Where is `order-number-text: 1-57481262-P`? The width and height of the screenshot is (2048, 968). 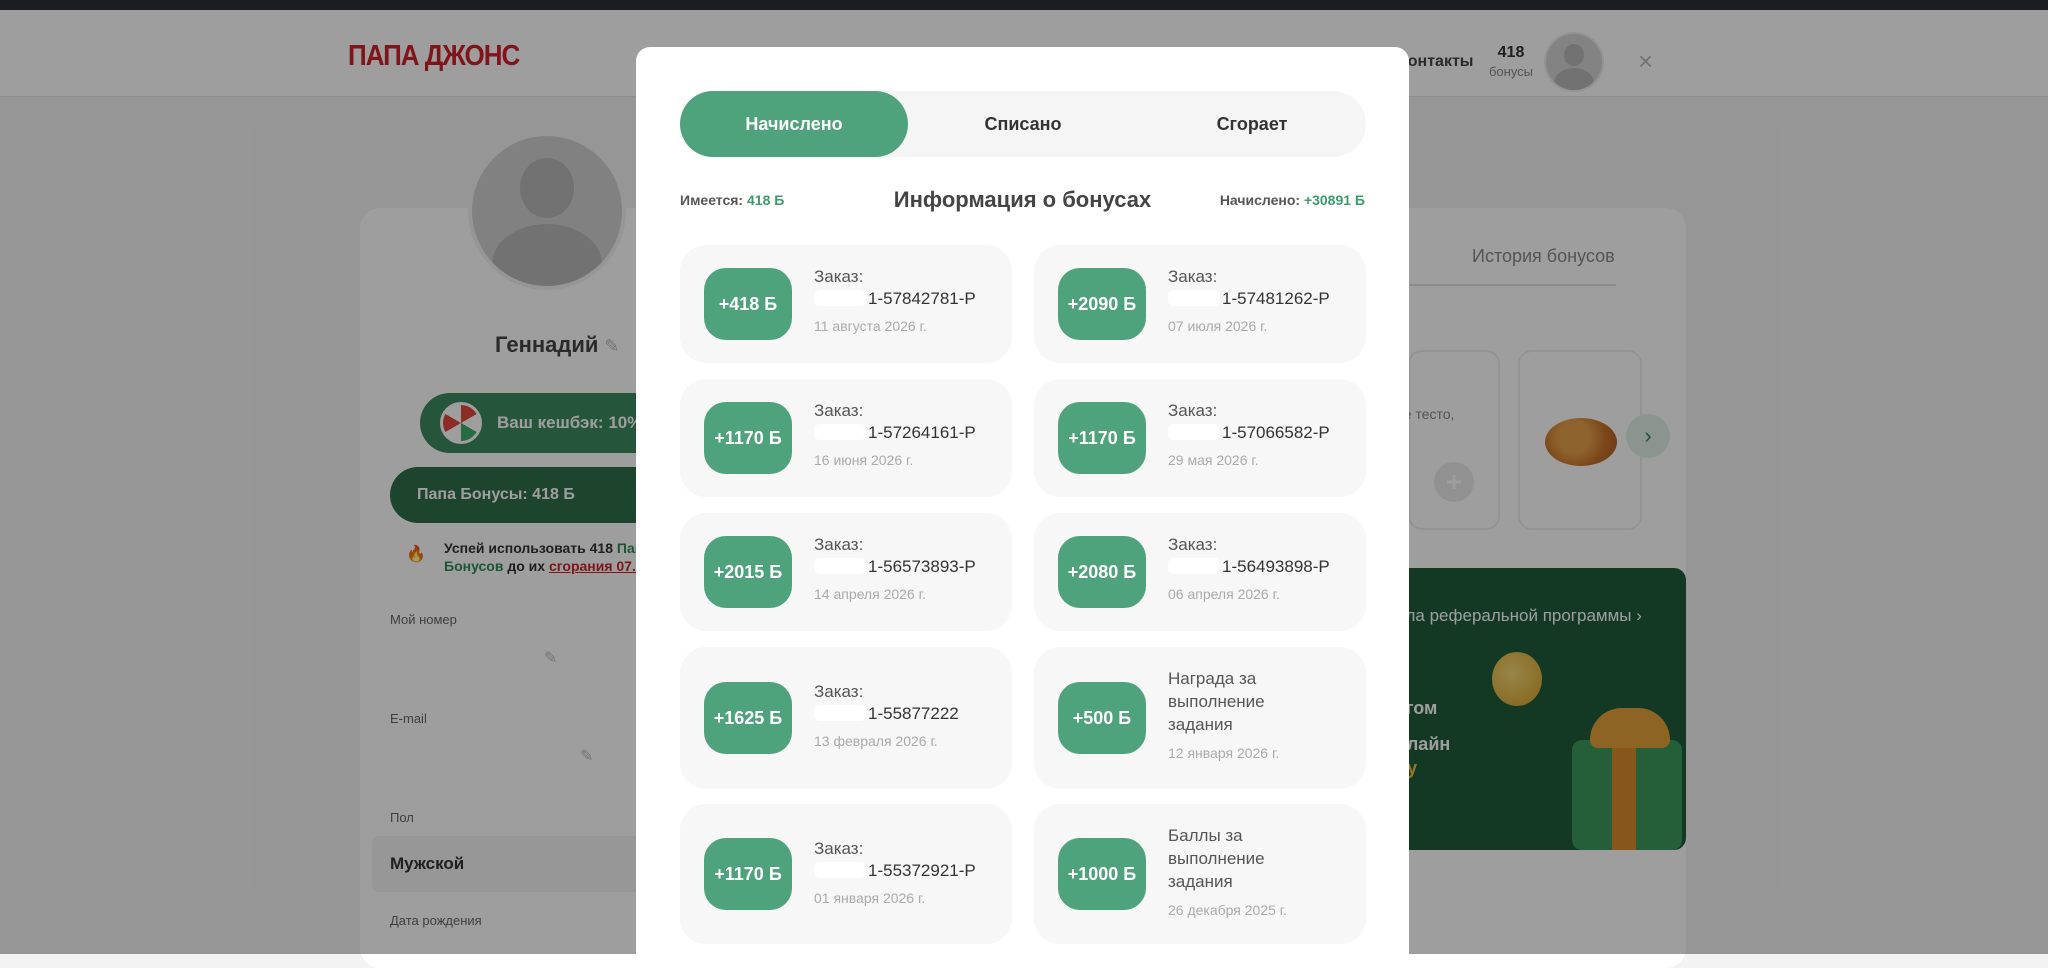 order-number-text: 1-57481262-P is located at coordinates (1276, 298).